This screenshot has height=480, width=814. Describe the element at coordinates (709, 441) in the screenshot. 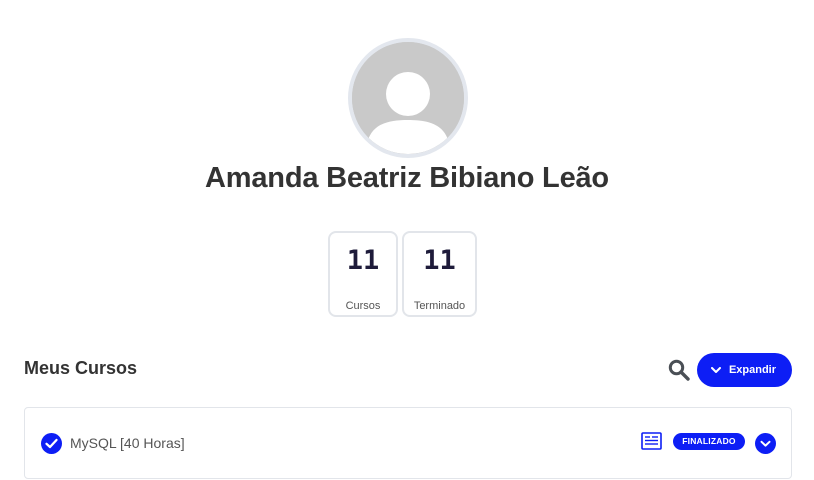

I see `status-badge: FINALIZADO` at that location.